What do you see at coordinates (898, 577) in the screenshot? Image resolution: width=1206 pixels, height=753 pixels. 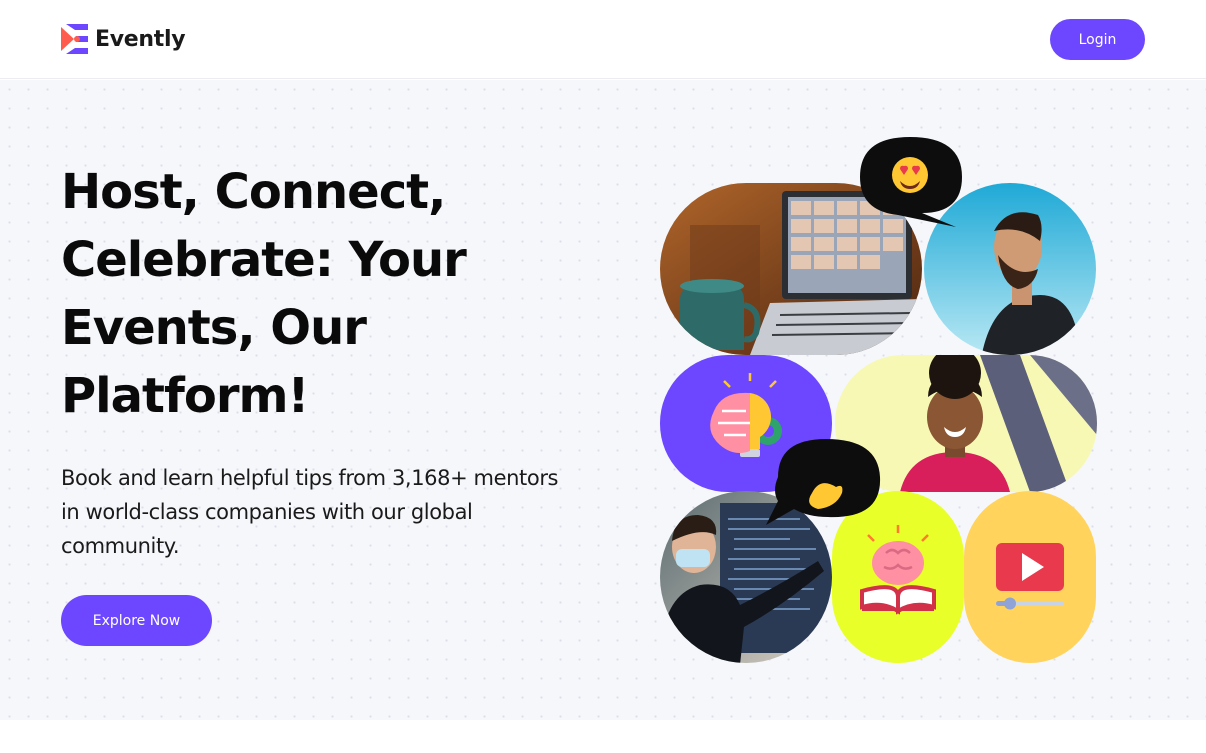 I see `brain-book-icon` at bounding box center [898, 577].